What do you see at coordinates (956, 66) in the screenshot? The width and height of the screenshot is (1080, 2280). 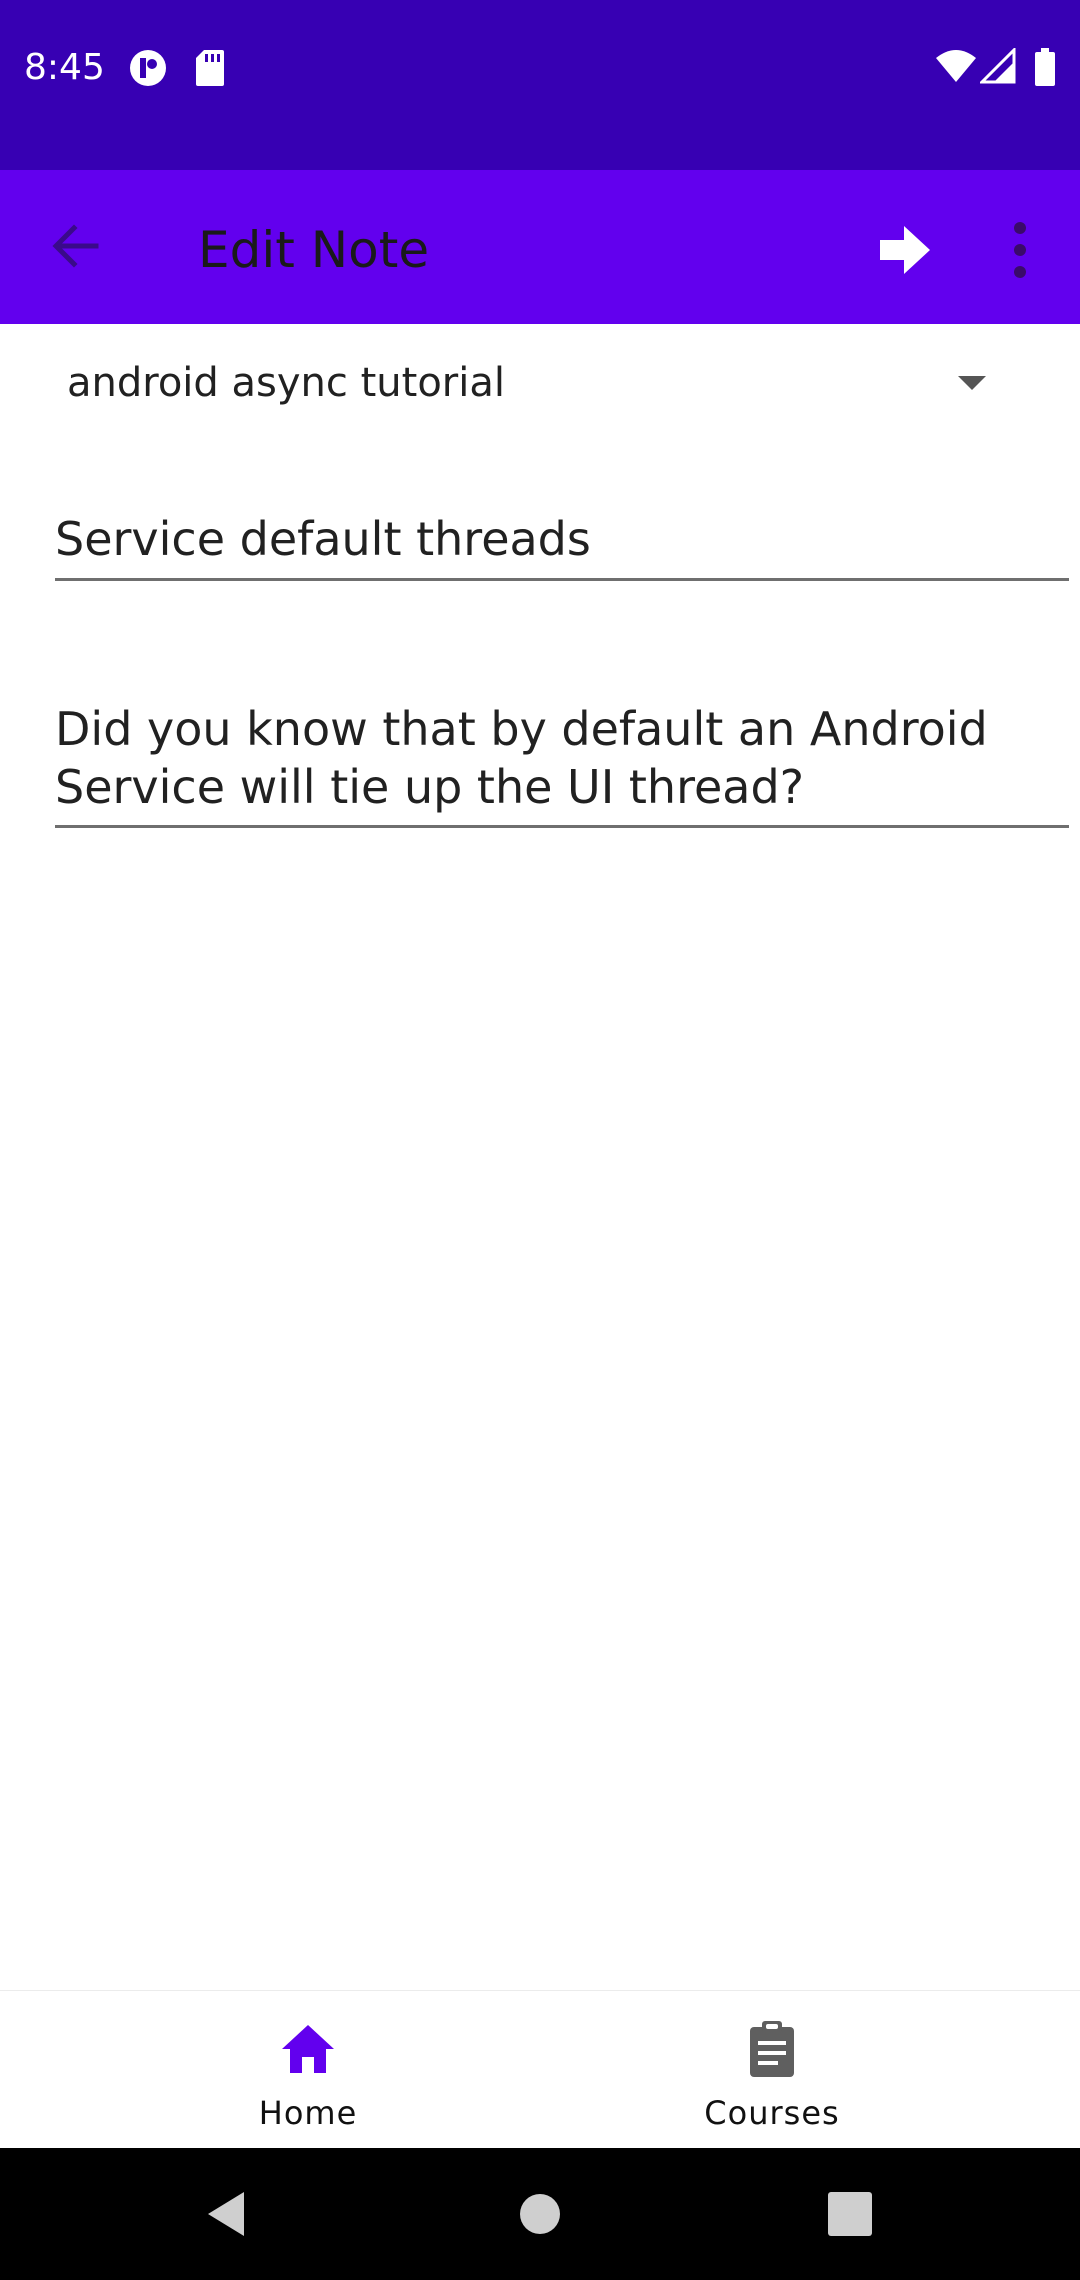 I see `wifi-icon` at bounding box center [956, 66].